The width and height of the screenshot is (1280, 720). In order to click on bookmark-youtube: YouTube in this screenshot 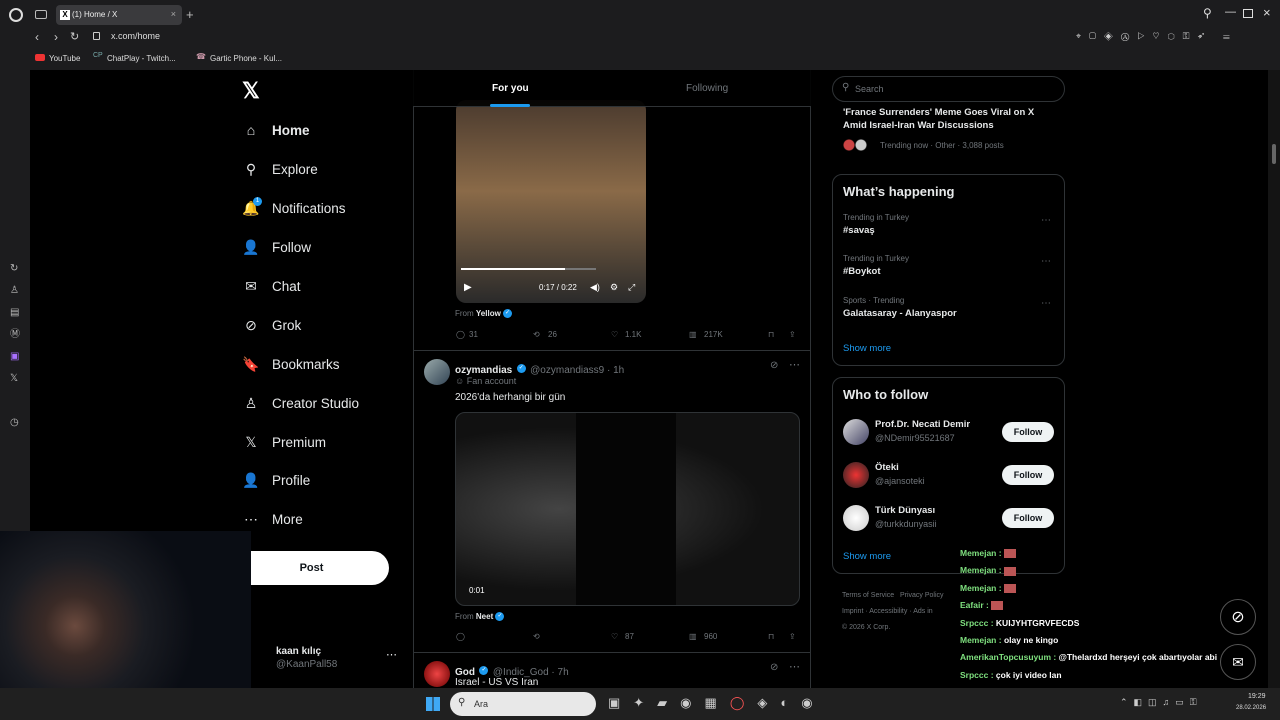, I will do `click(64, 59)`.